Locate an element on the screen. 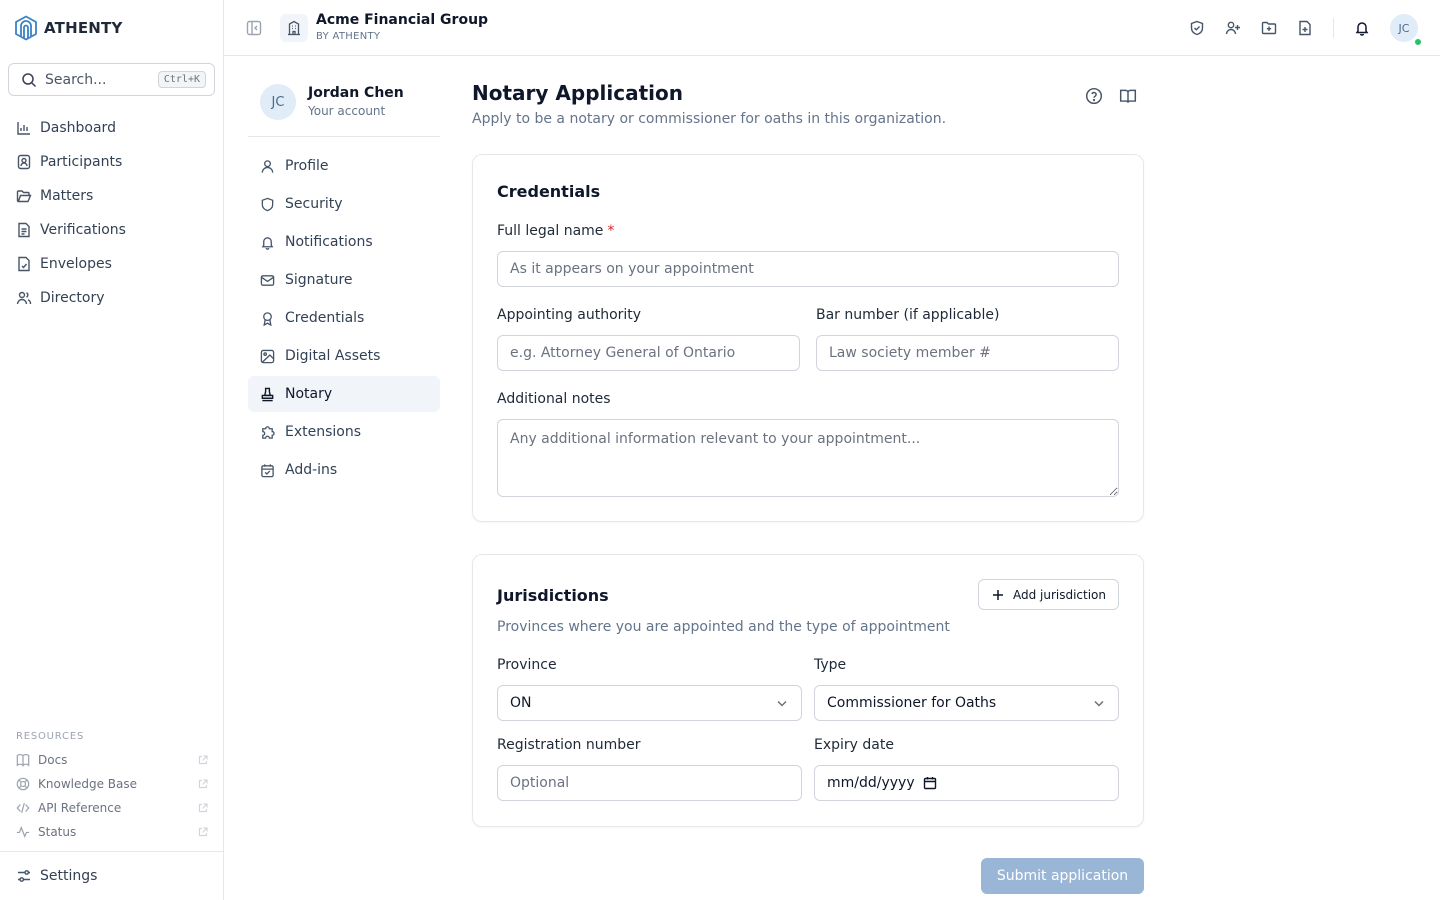 This screenshot has width=1440, height=900. user-avatar: JC is located at coordinates (1406, 30).